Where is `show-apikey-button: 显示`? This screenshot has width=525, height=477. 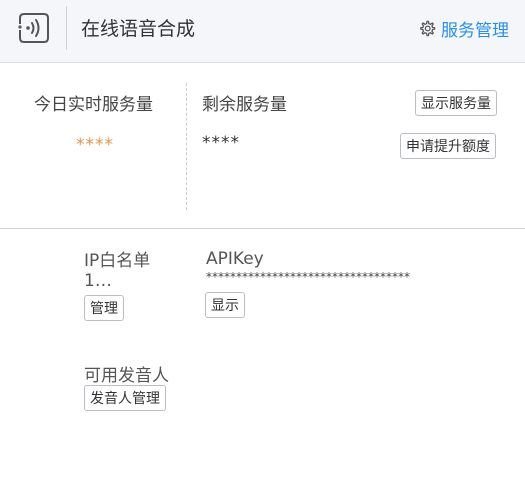
show-apikey-button: 显示 is located at coordinates (225, 305).